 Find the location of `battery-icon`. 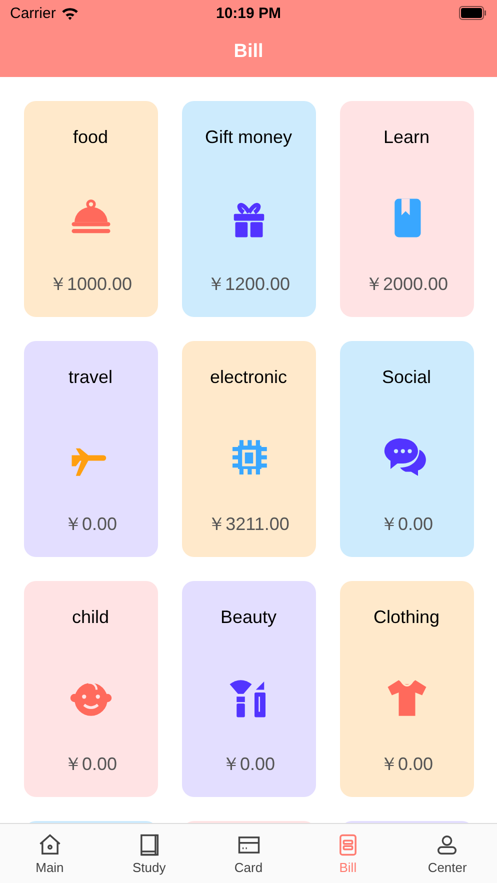

battery-icon is located at coordinates (473, 13).